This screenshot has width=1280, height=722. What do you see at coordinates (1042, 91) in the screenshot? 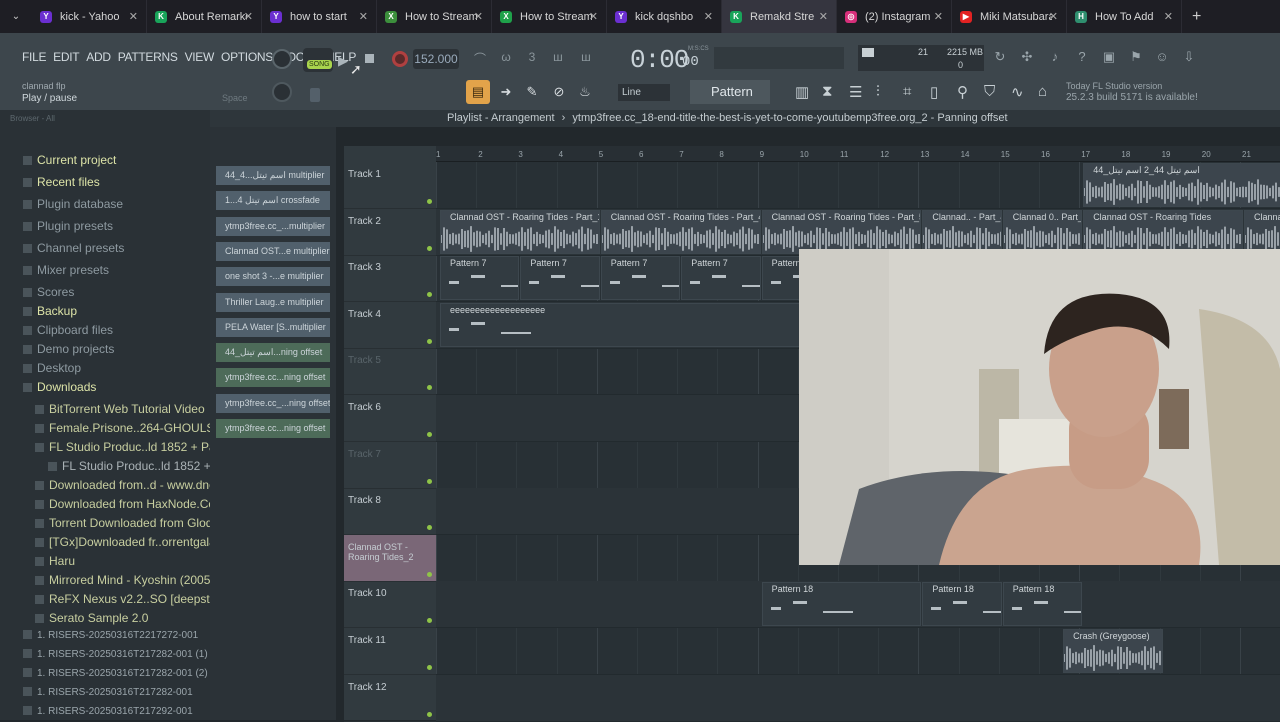
I see `shop-icon: ⌂` at bounding box center [1042, 91].